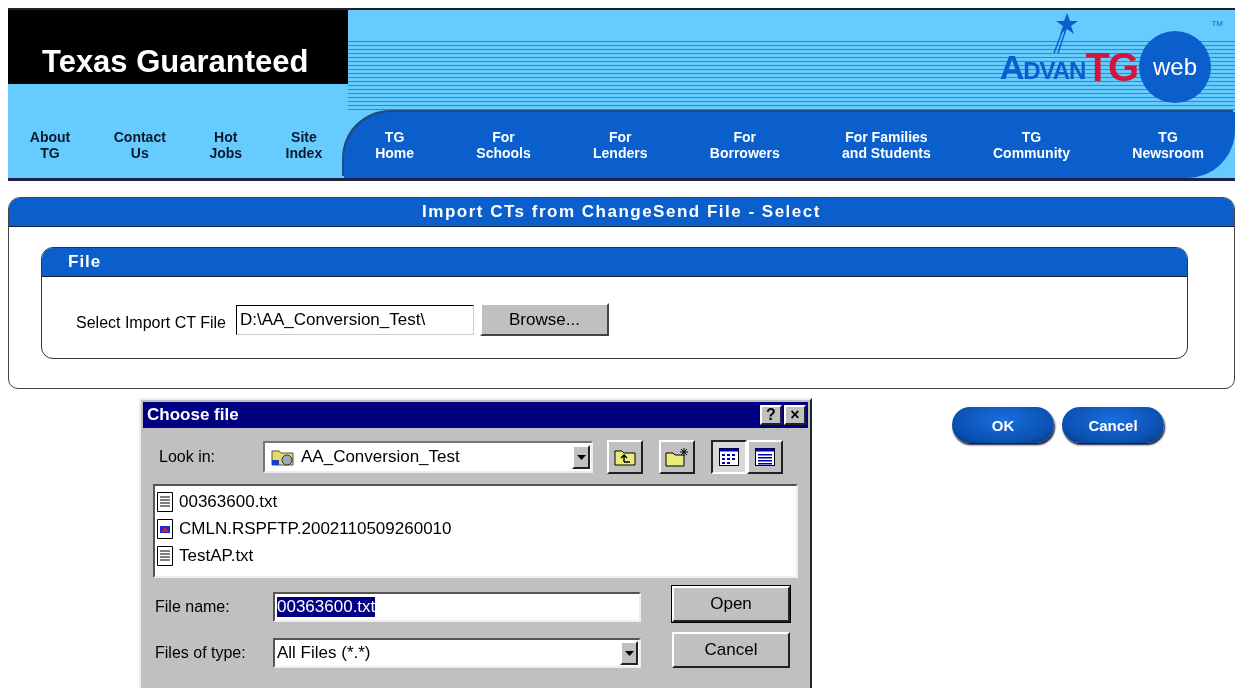 This screenshot has width=1238, height=688. Describe the element at coordinates (771, 415) in the screenshot. I see `help-button: ?` at that location.